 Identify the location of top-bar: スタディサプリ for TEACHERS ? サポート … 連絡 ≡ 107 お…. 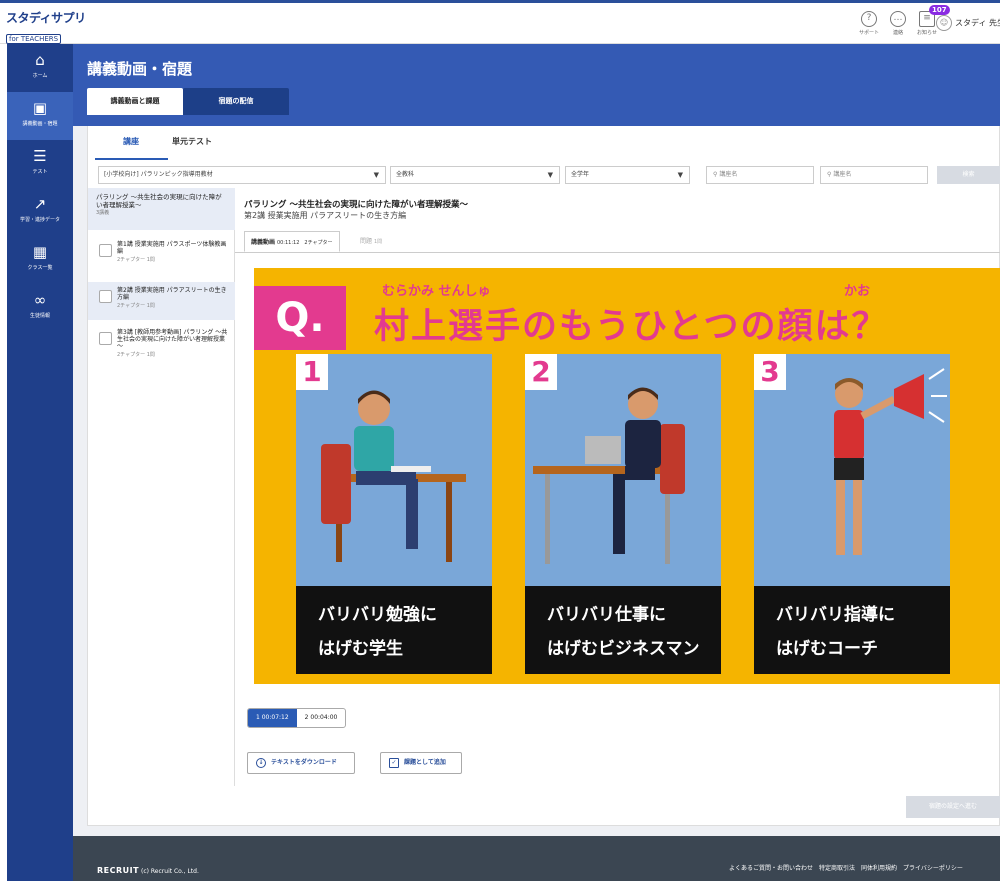
(500, 22).